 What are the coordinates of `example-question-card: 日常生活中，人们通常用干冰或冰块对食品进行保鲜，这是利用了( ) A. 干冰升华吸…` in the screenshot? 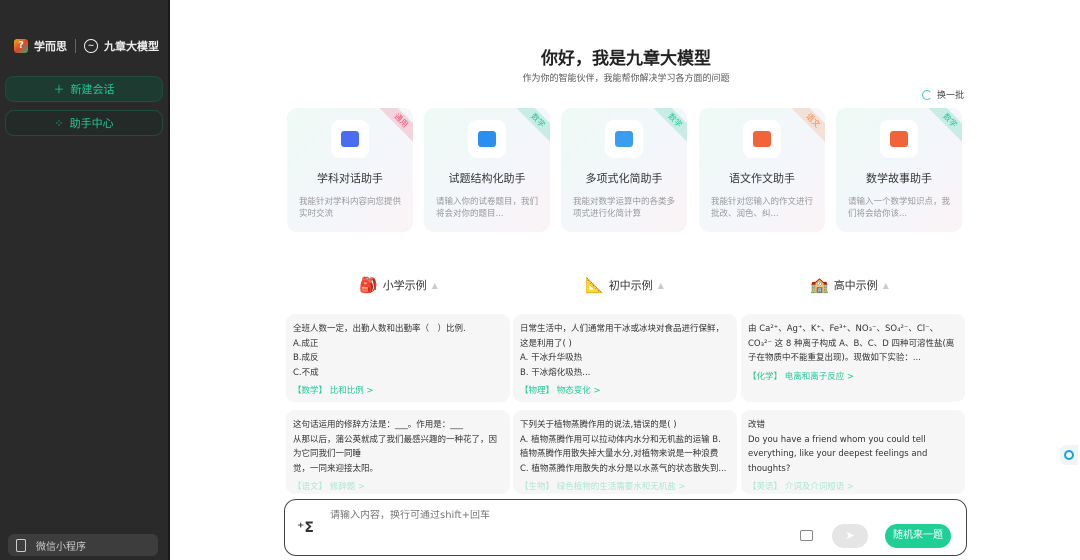 It's located at (625, 358).